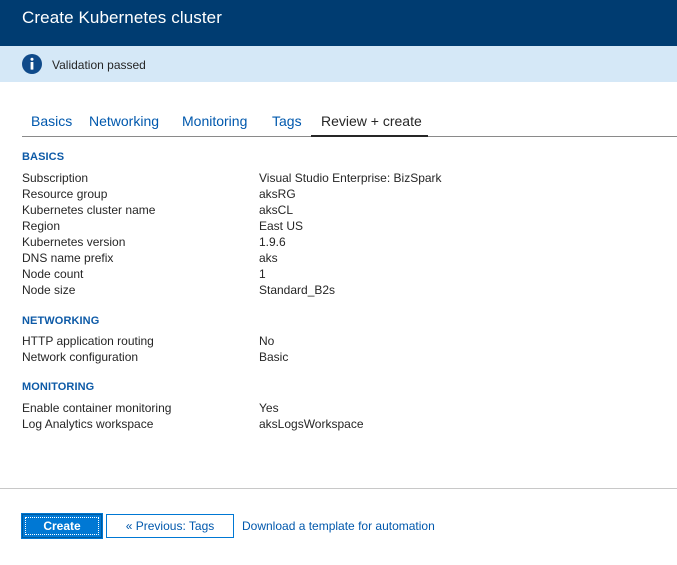 The height and width of the screenshot is (565, 677). What do you see at coordinates (338, 488) in the screenshot?
I see `footer-divider` at bounding box center [338, 488].